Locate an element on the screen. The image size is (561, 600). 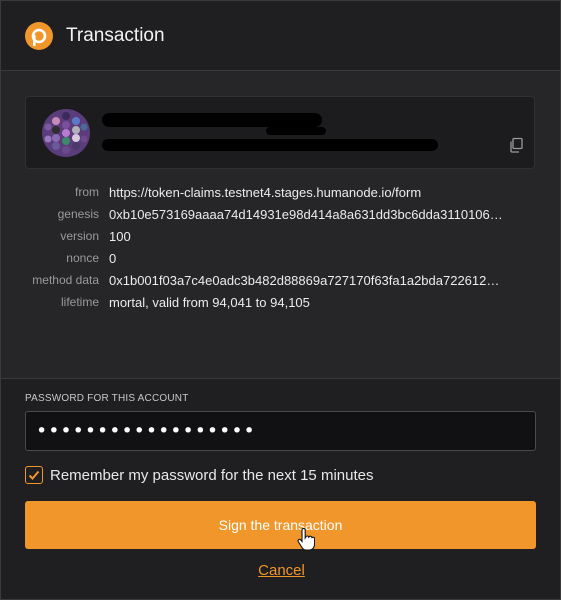
password-input is located at coordinates (280, 431).